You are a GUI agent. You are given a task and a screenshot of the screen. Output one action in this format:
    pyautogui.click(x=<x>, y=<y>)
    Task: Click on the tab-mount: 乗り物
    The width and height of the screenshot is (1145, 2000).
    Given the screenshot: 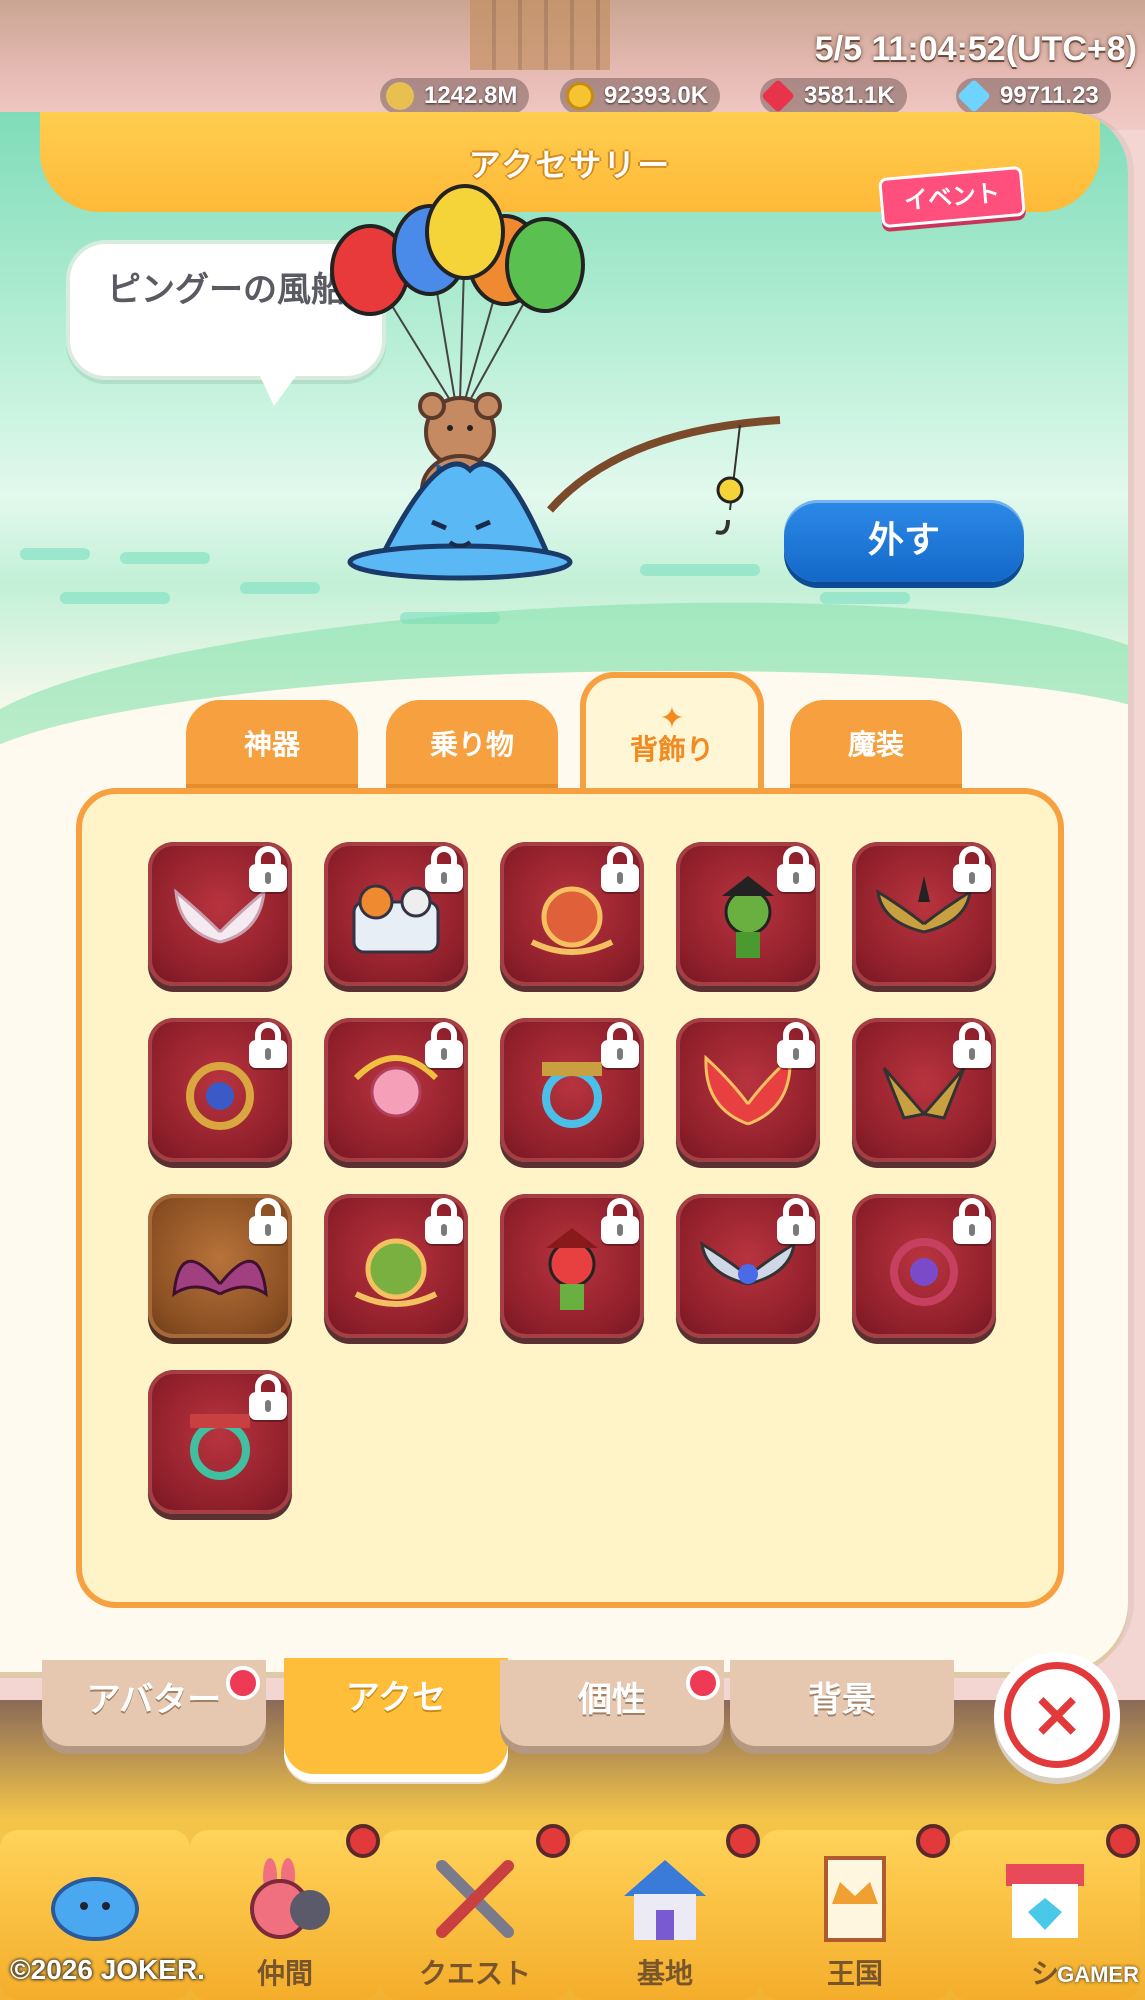 What is the action you would take?
    pyautogui.click(x=472, y=745)
    